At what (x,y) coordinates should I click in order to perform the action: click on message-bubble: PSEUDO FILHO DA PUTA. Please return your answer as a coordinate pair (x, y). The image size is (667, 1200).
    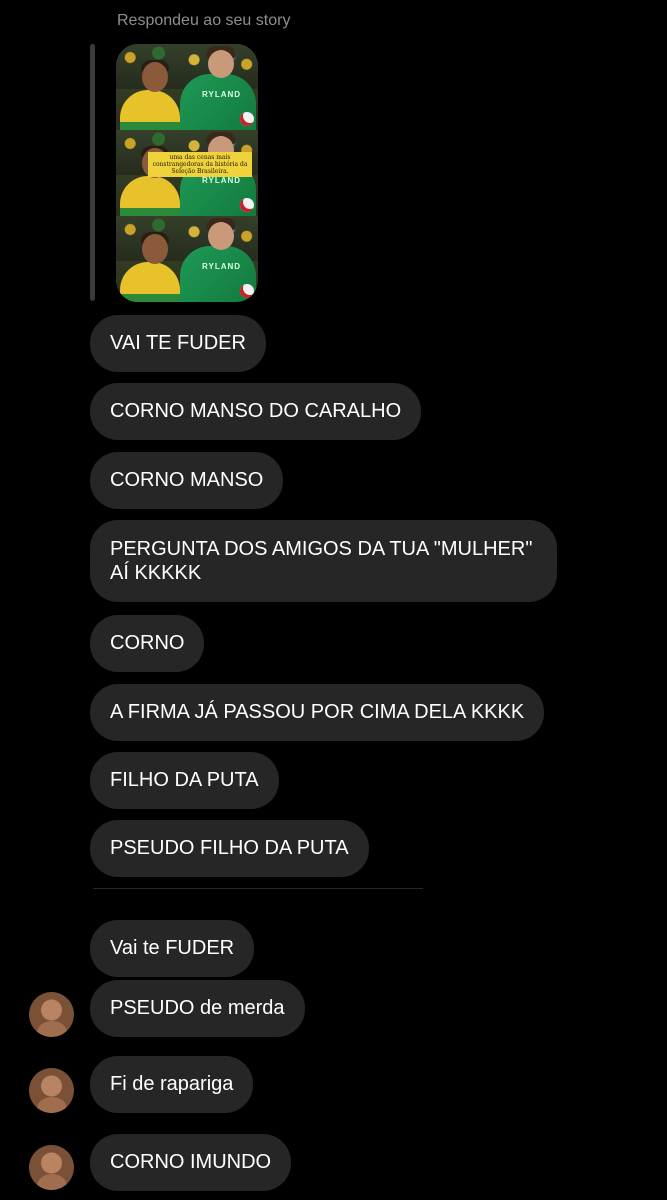
    Looking at the image, I should click on (229, 848).